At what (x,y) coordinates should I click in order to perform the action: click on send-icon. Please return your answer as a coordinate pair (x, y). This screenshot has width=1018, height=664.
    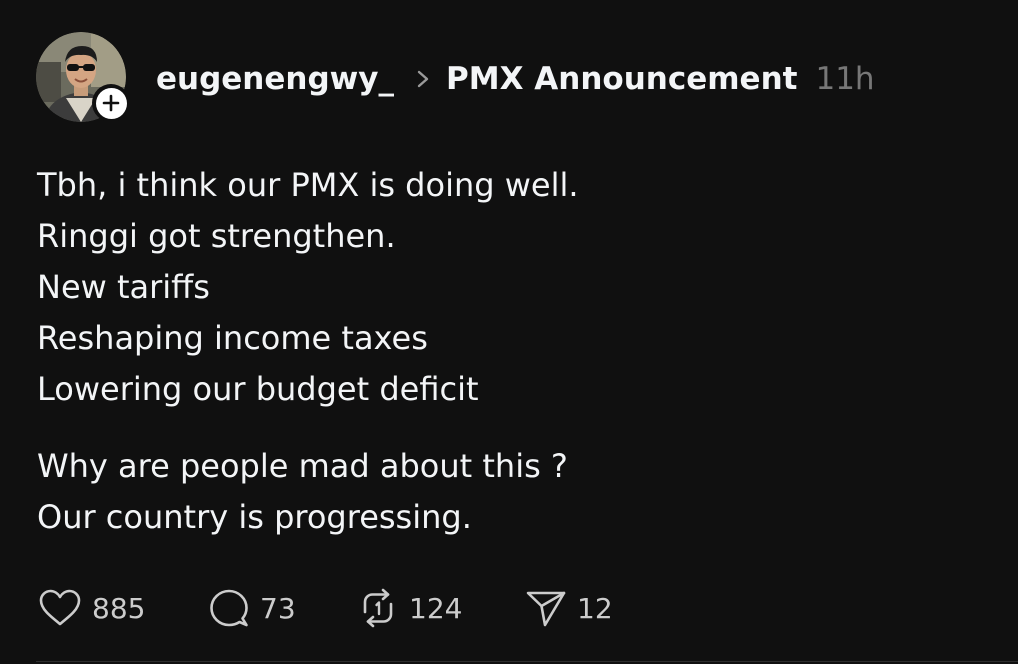
    Looking at the image, I should click on (546, 609).